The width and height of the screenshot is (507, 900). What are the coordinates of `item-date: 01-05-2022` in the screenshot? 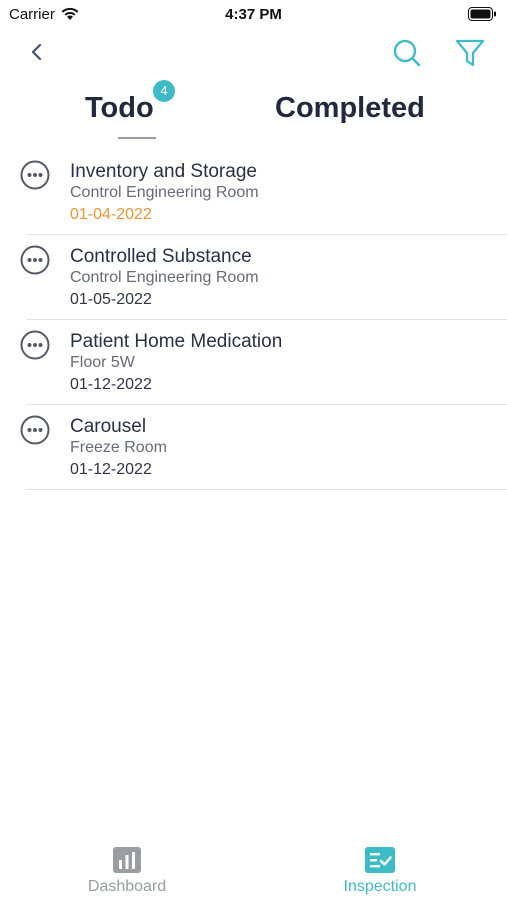 It's located at (111, 299).